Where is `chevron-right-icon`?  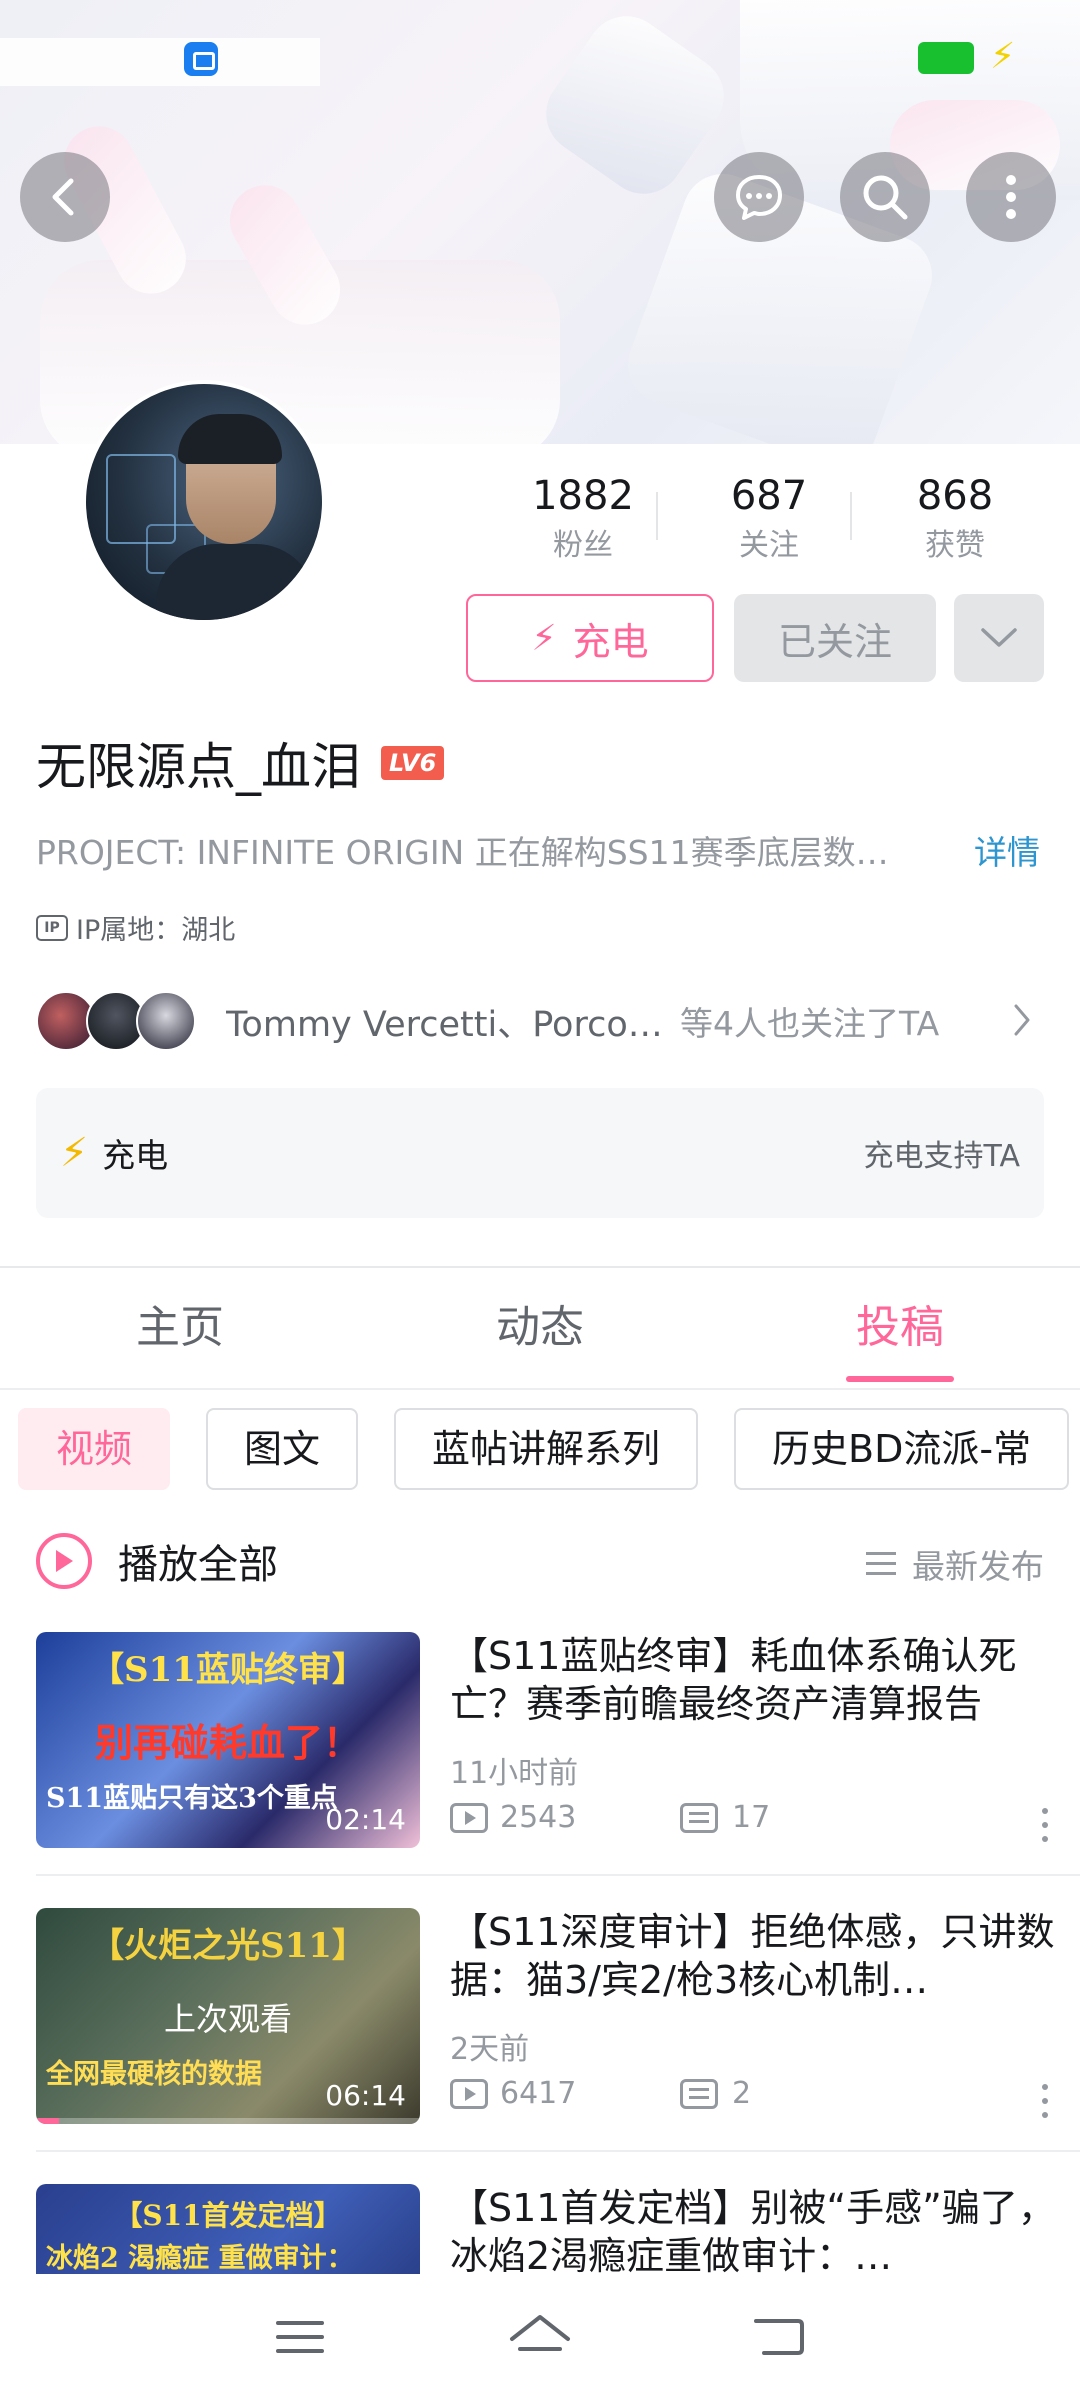
chevron-right-icon is located at coordinates (1022, 1020).